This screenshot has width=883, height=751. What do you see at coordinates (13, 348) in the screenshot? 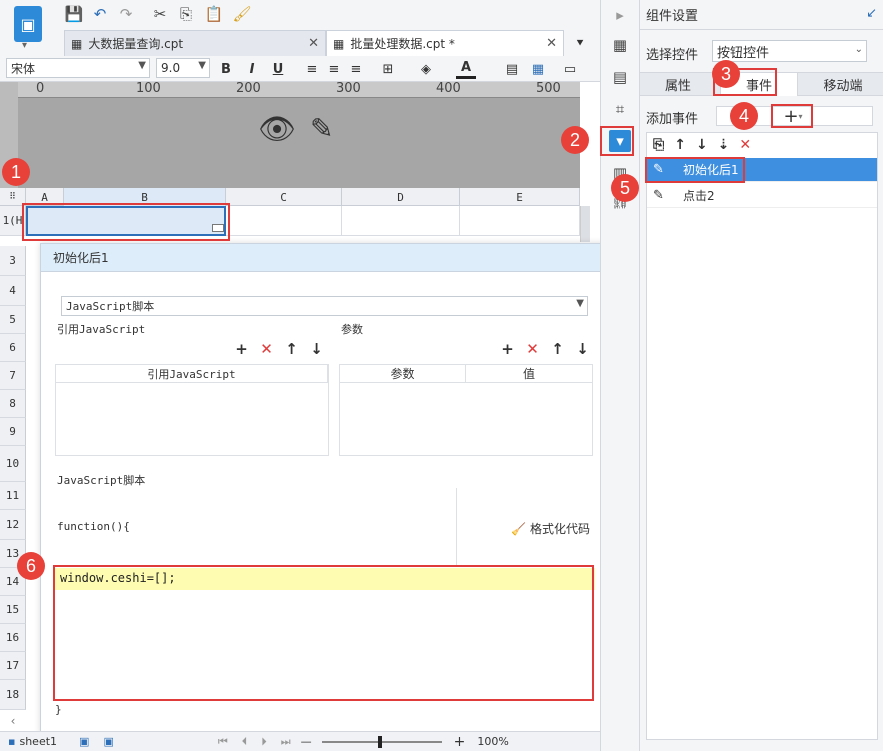
I see `row-header: 6` at bounding box center [13, 348].